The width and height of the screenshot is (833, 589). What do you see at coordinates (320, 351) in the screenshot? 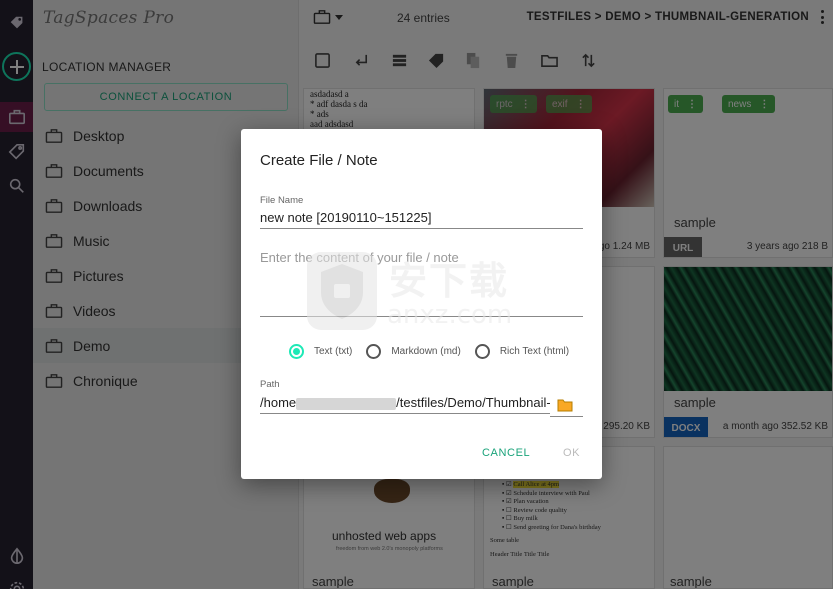
I see `radio-text: Text (txt)` at bounding box center [320, 351].